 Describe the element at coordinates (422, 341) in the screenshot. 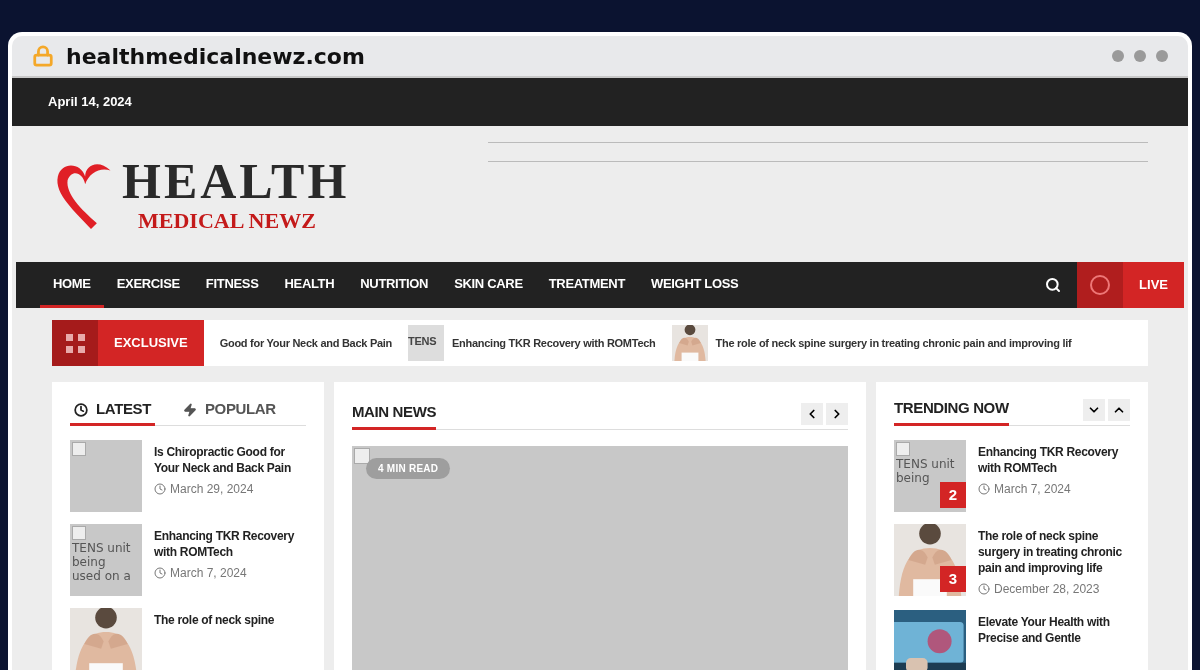

I see `image-alt-text: TENS` at that location.